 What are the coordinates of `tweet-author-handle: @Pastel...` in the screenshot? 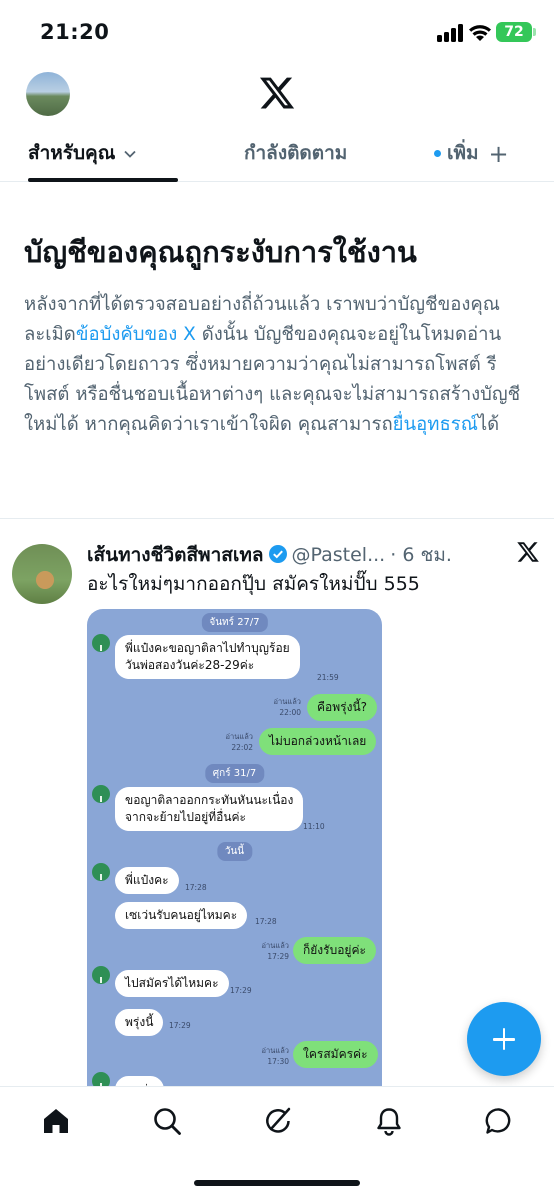 It's located at (339, 555).